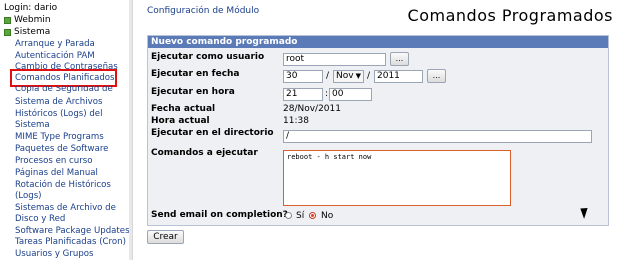 This screenshot has height=260, width=640. Describe the element at coordinates (66, 65) in the screenshot. I see `sidebar-item-passwords: Cambio de Contraseñas` at that location.